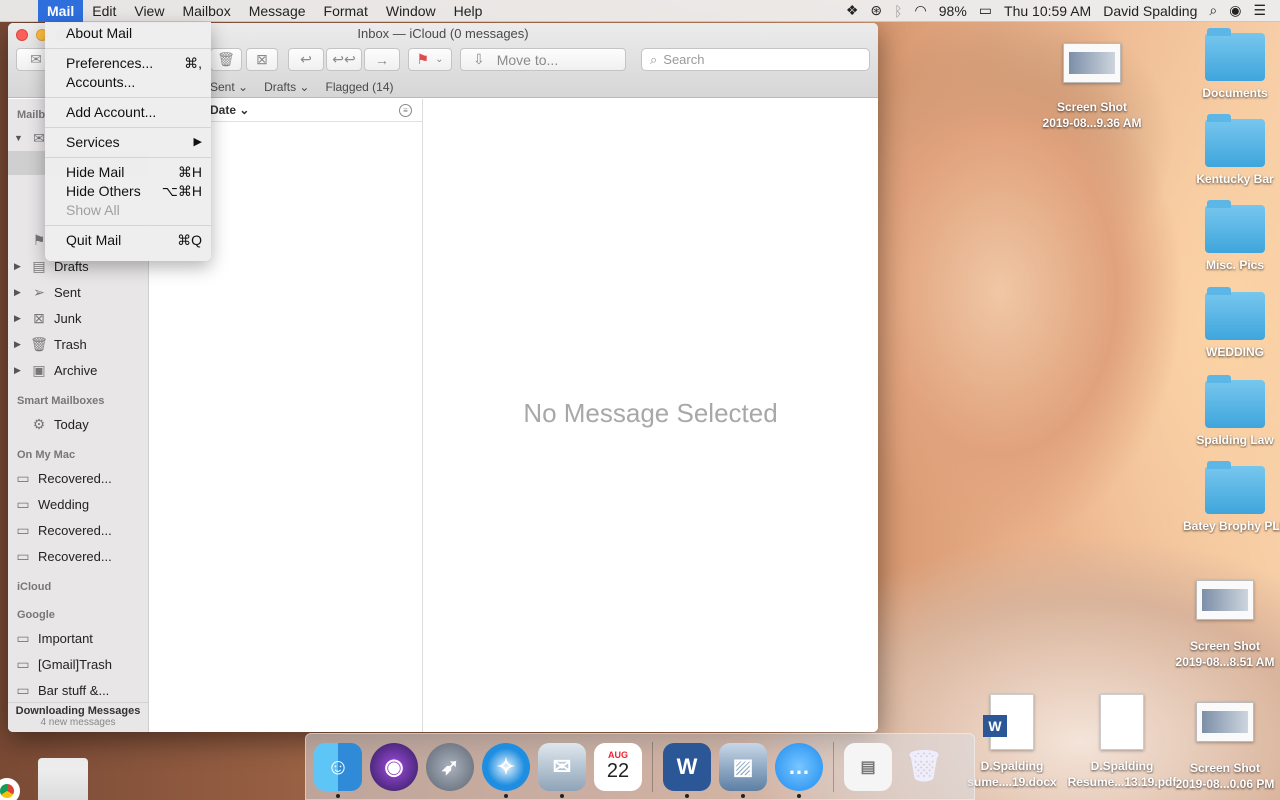  I want to click on mail-icon: ✉, so click(562, 770).